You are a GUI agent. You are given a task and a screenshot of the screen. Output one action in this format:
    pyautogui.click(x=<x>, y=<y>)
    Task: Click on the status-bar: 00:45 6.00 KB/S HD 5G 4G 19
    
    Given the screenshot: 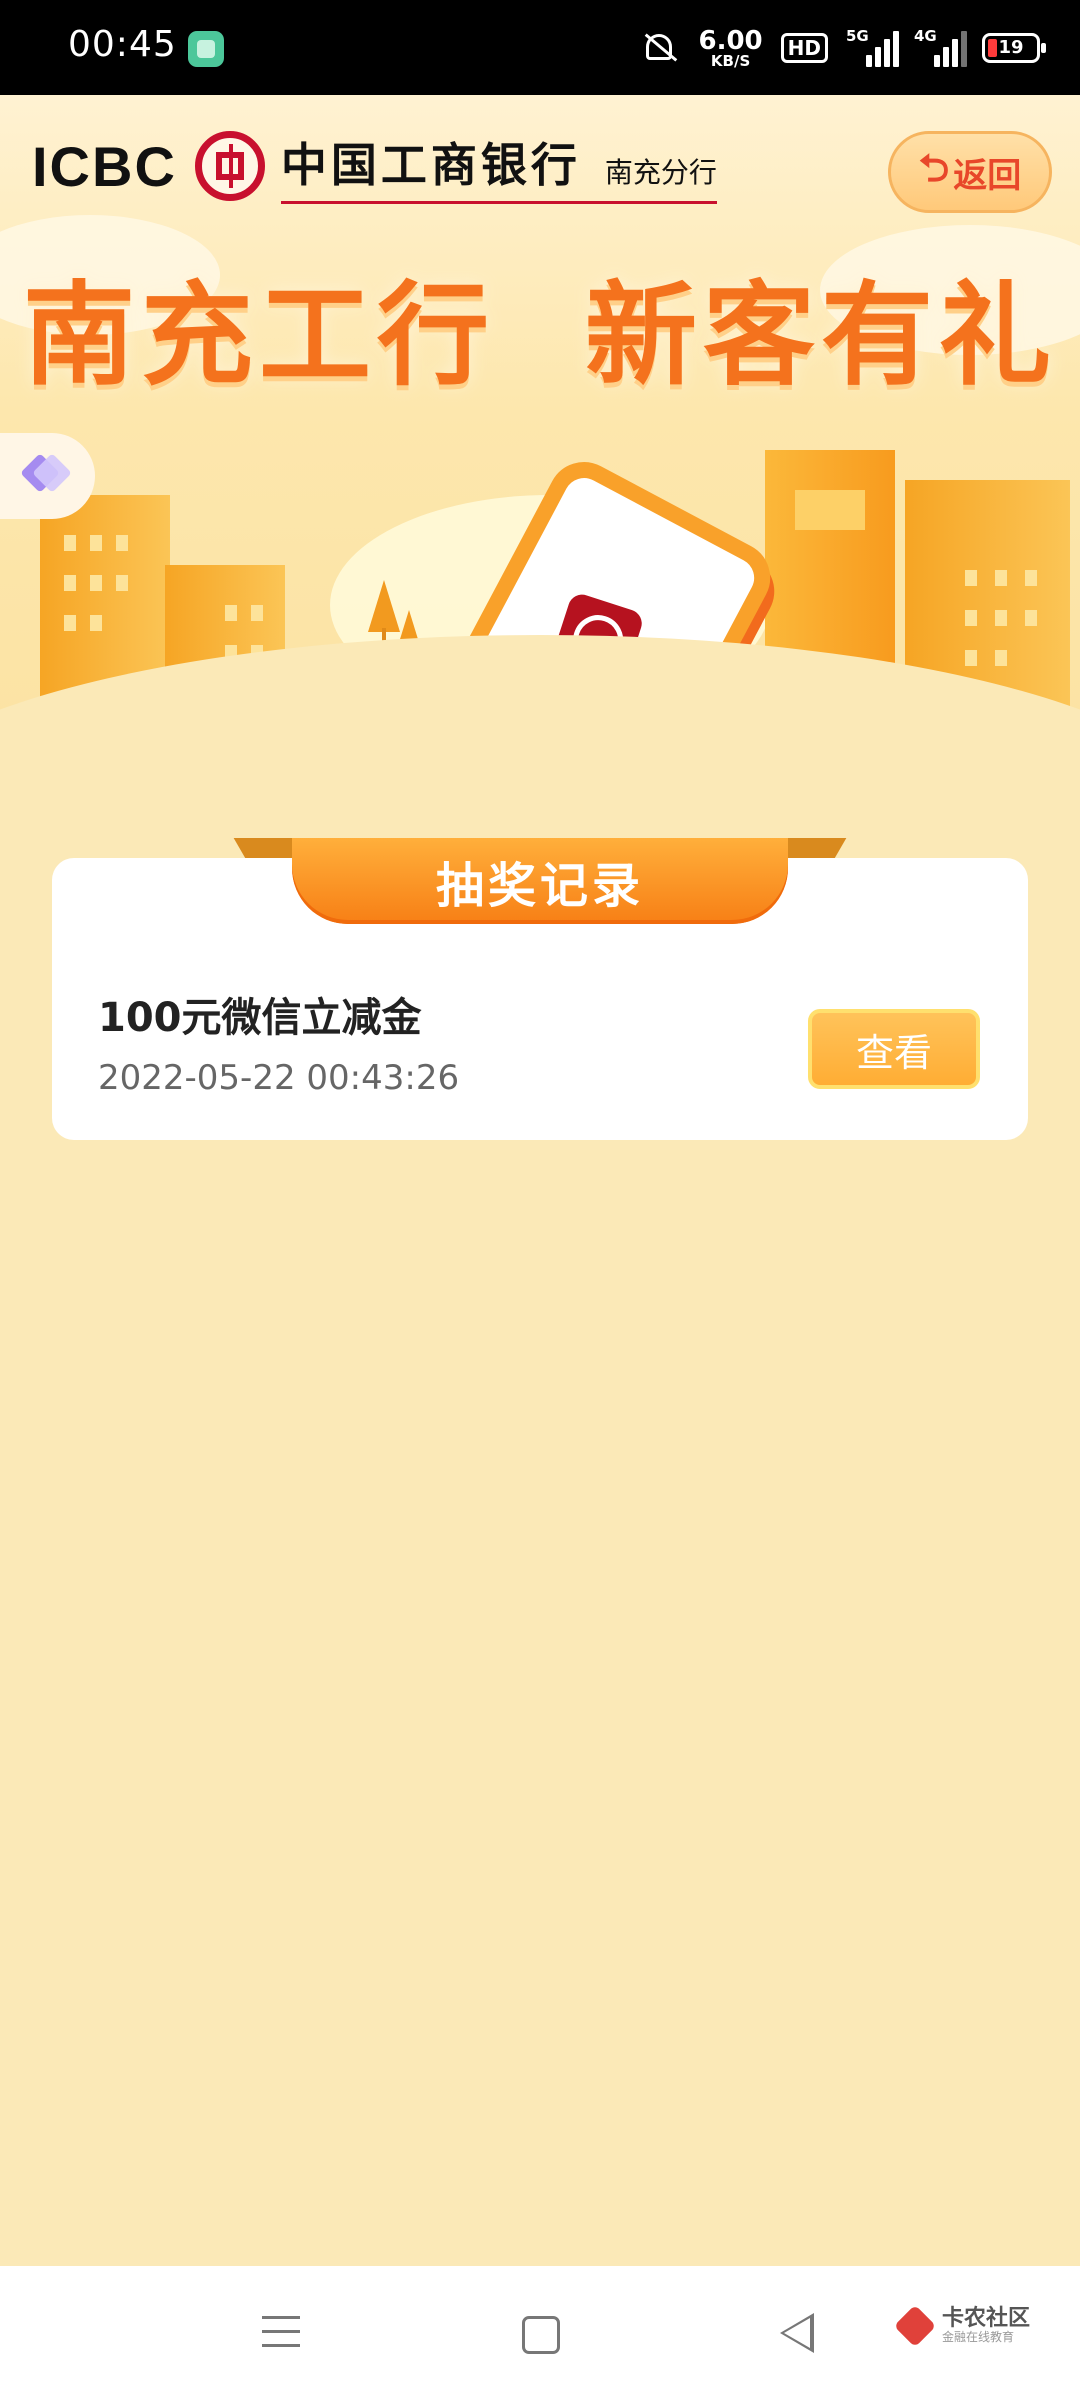 What is the action you would take?
    pyautogui.click(x=540, y=47)
    